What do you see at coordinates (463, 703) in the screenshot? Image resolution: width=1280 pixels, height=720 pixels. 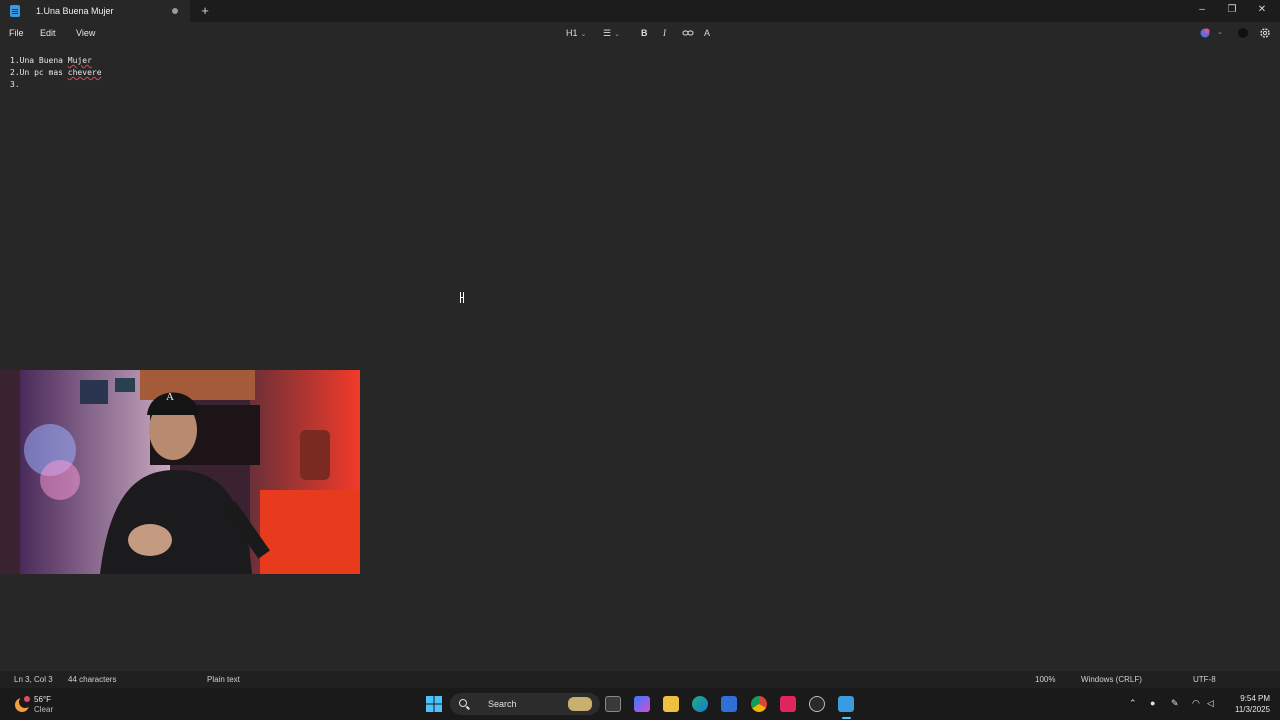 I see `search-icon` at bounding box center [463, 703].